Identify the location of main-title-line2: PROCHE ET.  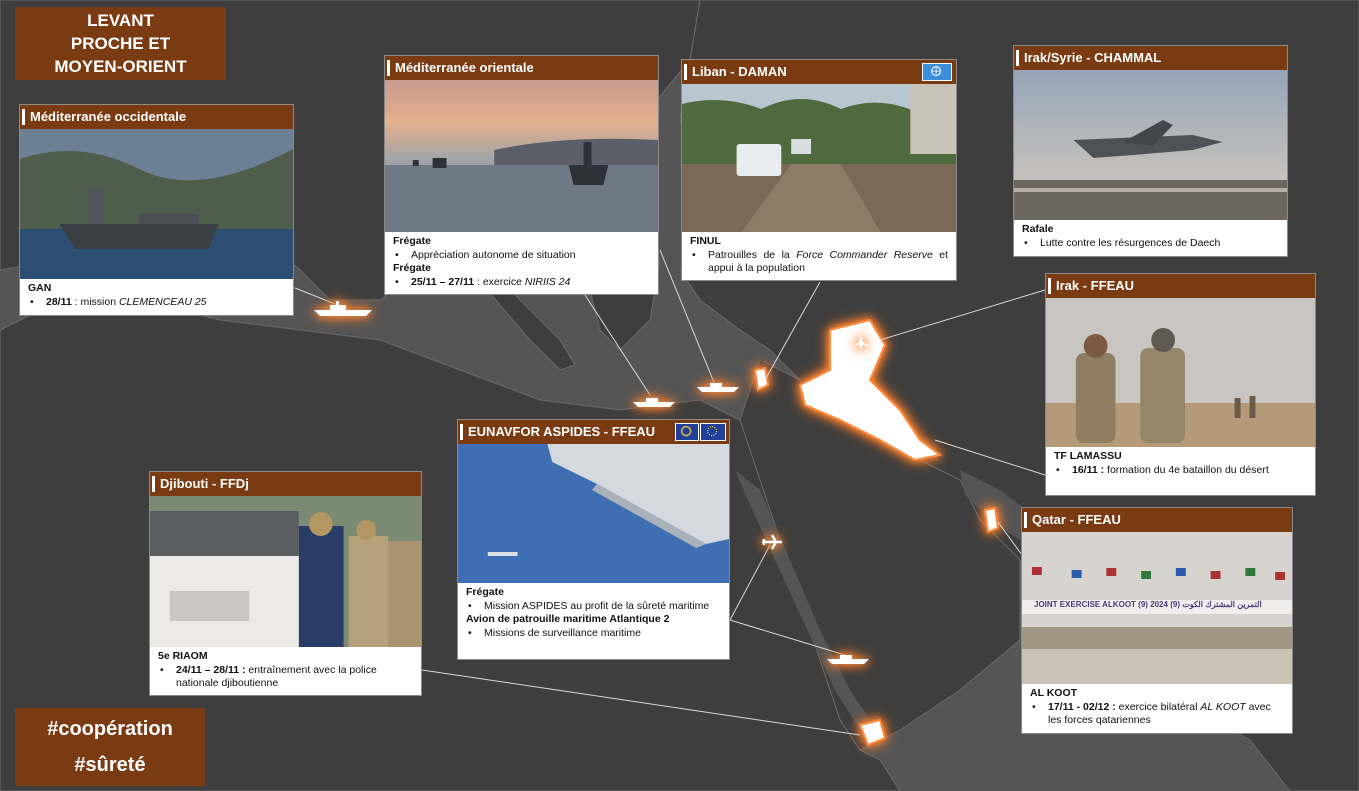
(120, 43).